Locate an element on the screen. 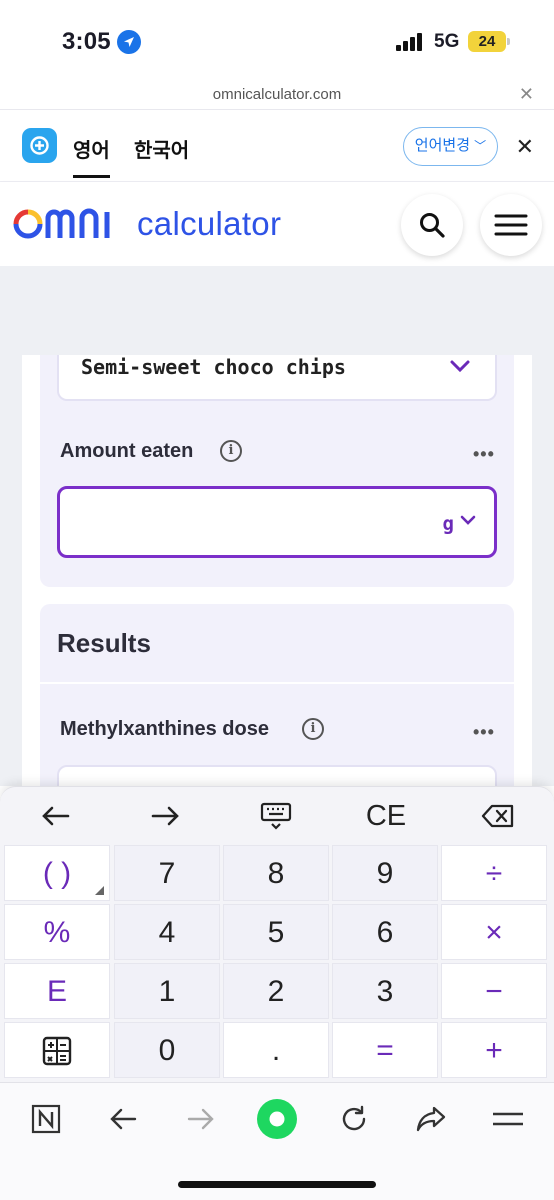 The width and height of the screenshot is (554, 1200). forward-arrow-icon is located at coordinates (200, 1119).